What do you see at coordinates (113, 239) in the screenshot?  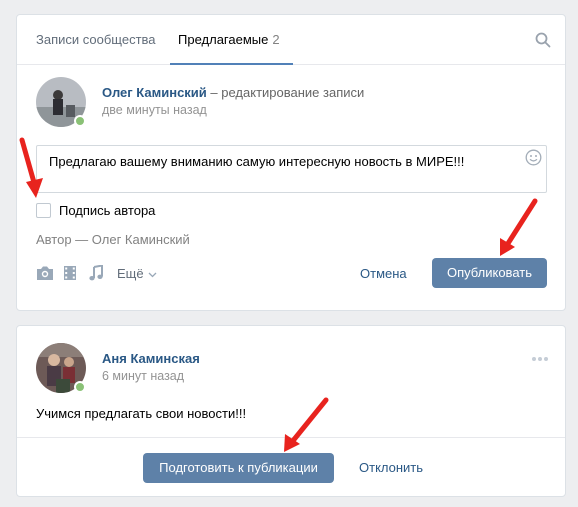 I see `author-line: Автор — Олег Каминский` at bounding box center [113, 239].